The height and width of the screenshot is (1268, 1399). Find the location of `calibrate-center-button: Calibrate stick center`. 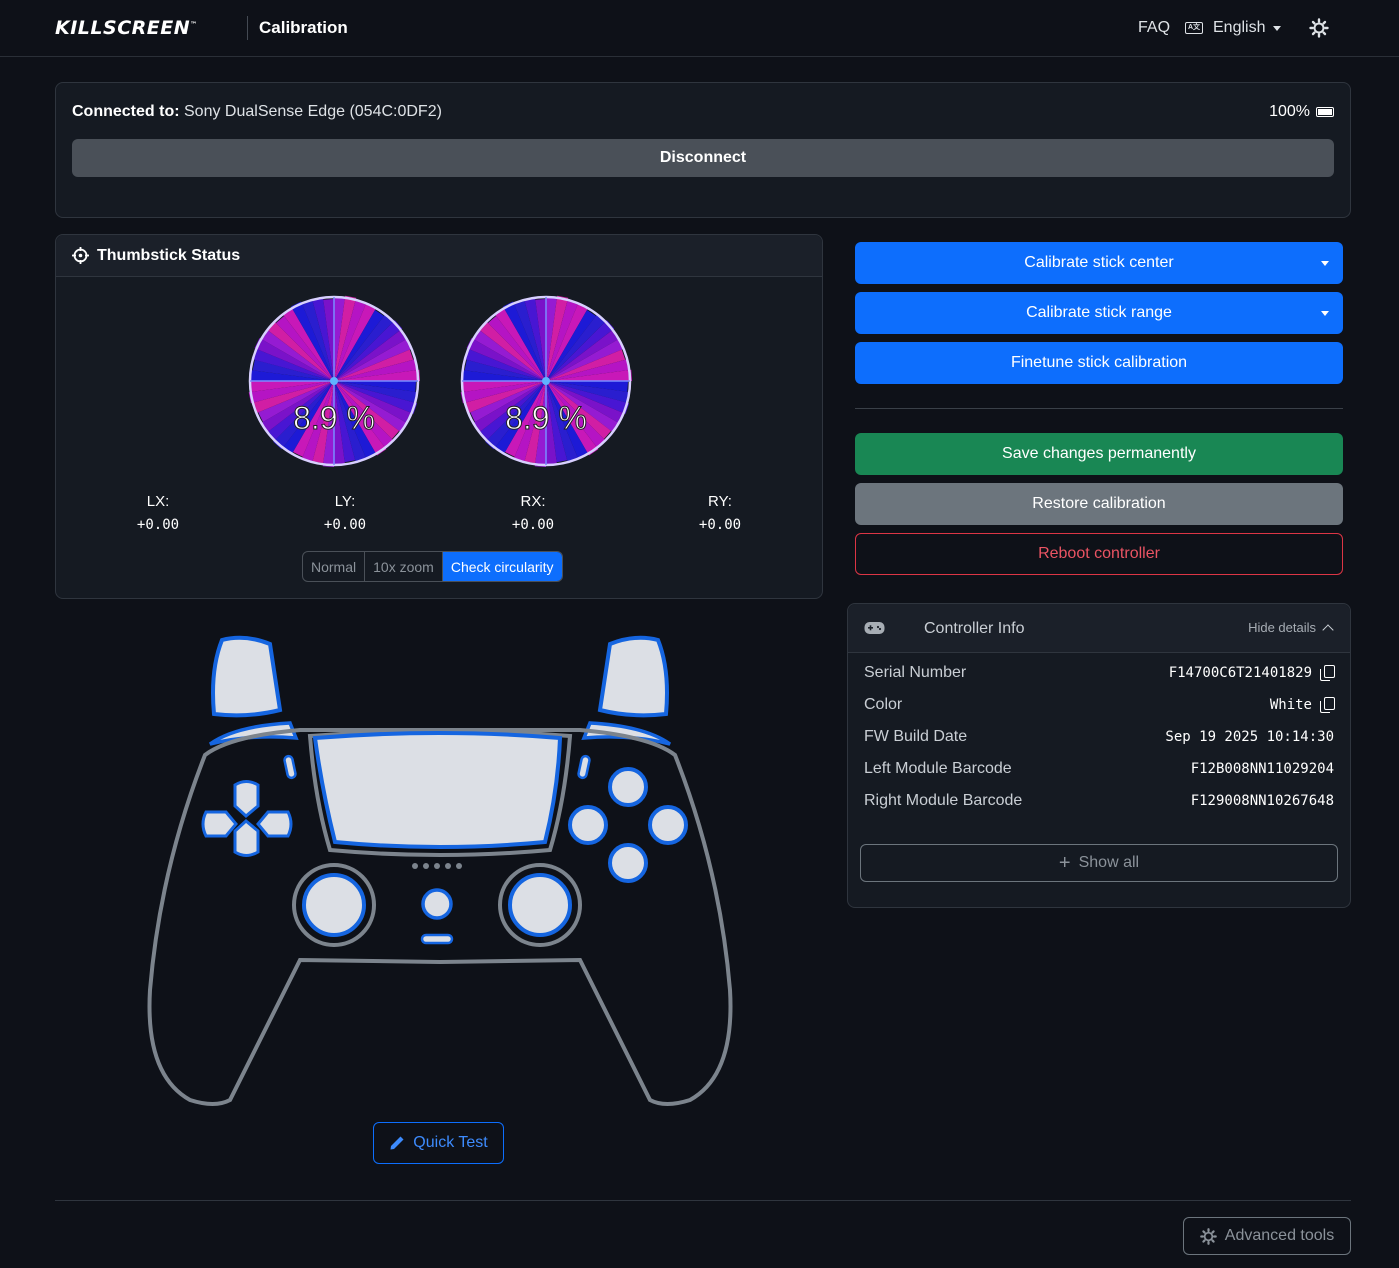

calibrate-center-button: Calibrate stick center is located at coordinates (1099, 263).